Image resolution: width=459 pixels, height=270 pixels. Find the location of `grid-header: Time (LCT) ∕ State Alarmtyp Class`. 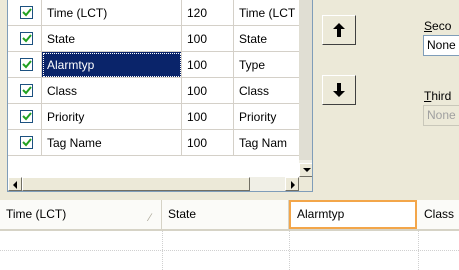

grid-header: Time (LCT) ∕ State Alarmtyp Class is located at coordinates (229, 215).